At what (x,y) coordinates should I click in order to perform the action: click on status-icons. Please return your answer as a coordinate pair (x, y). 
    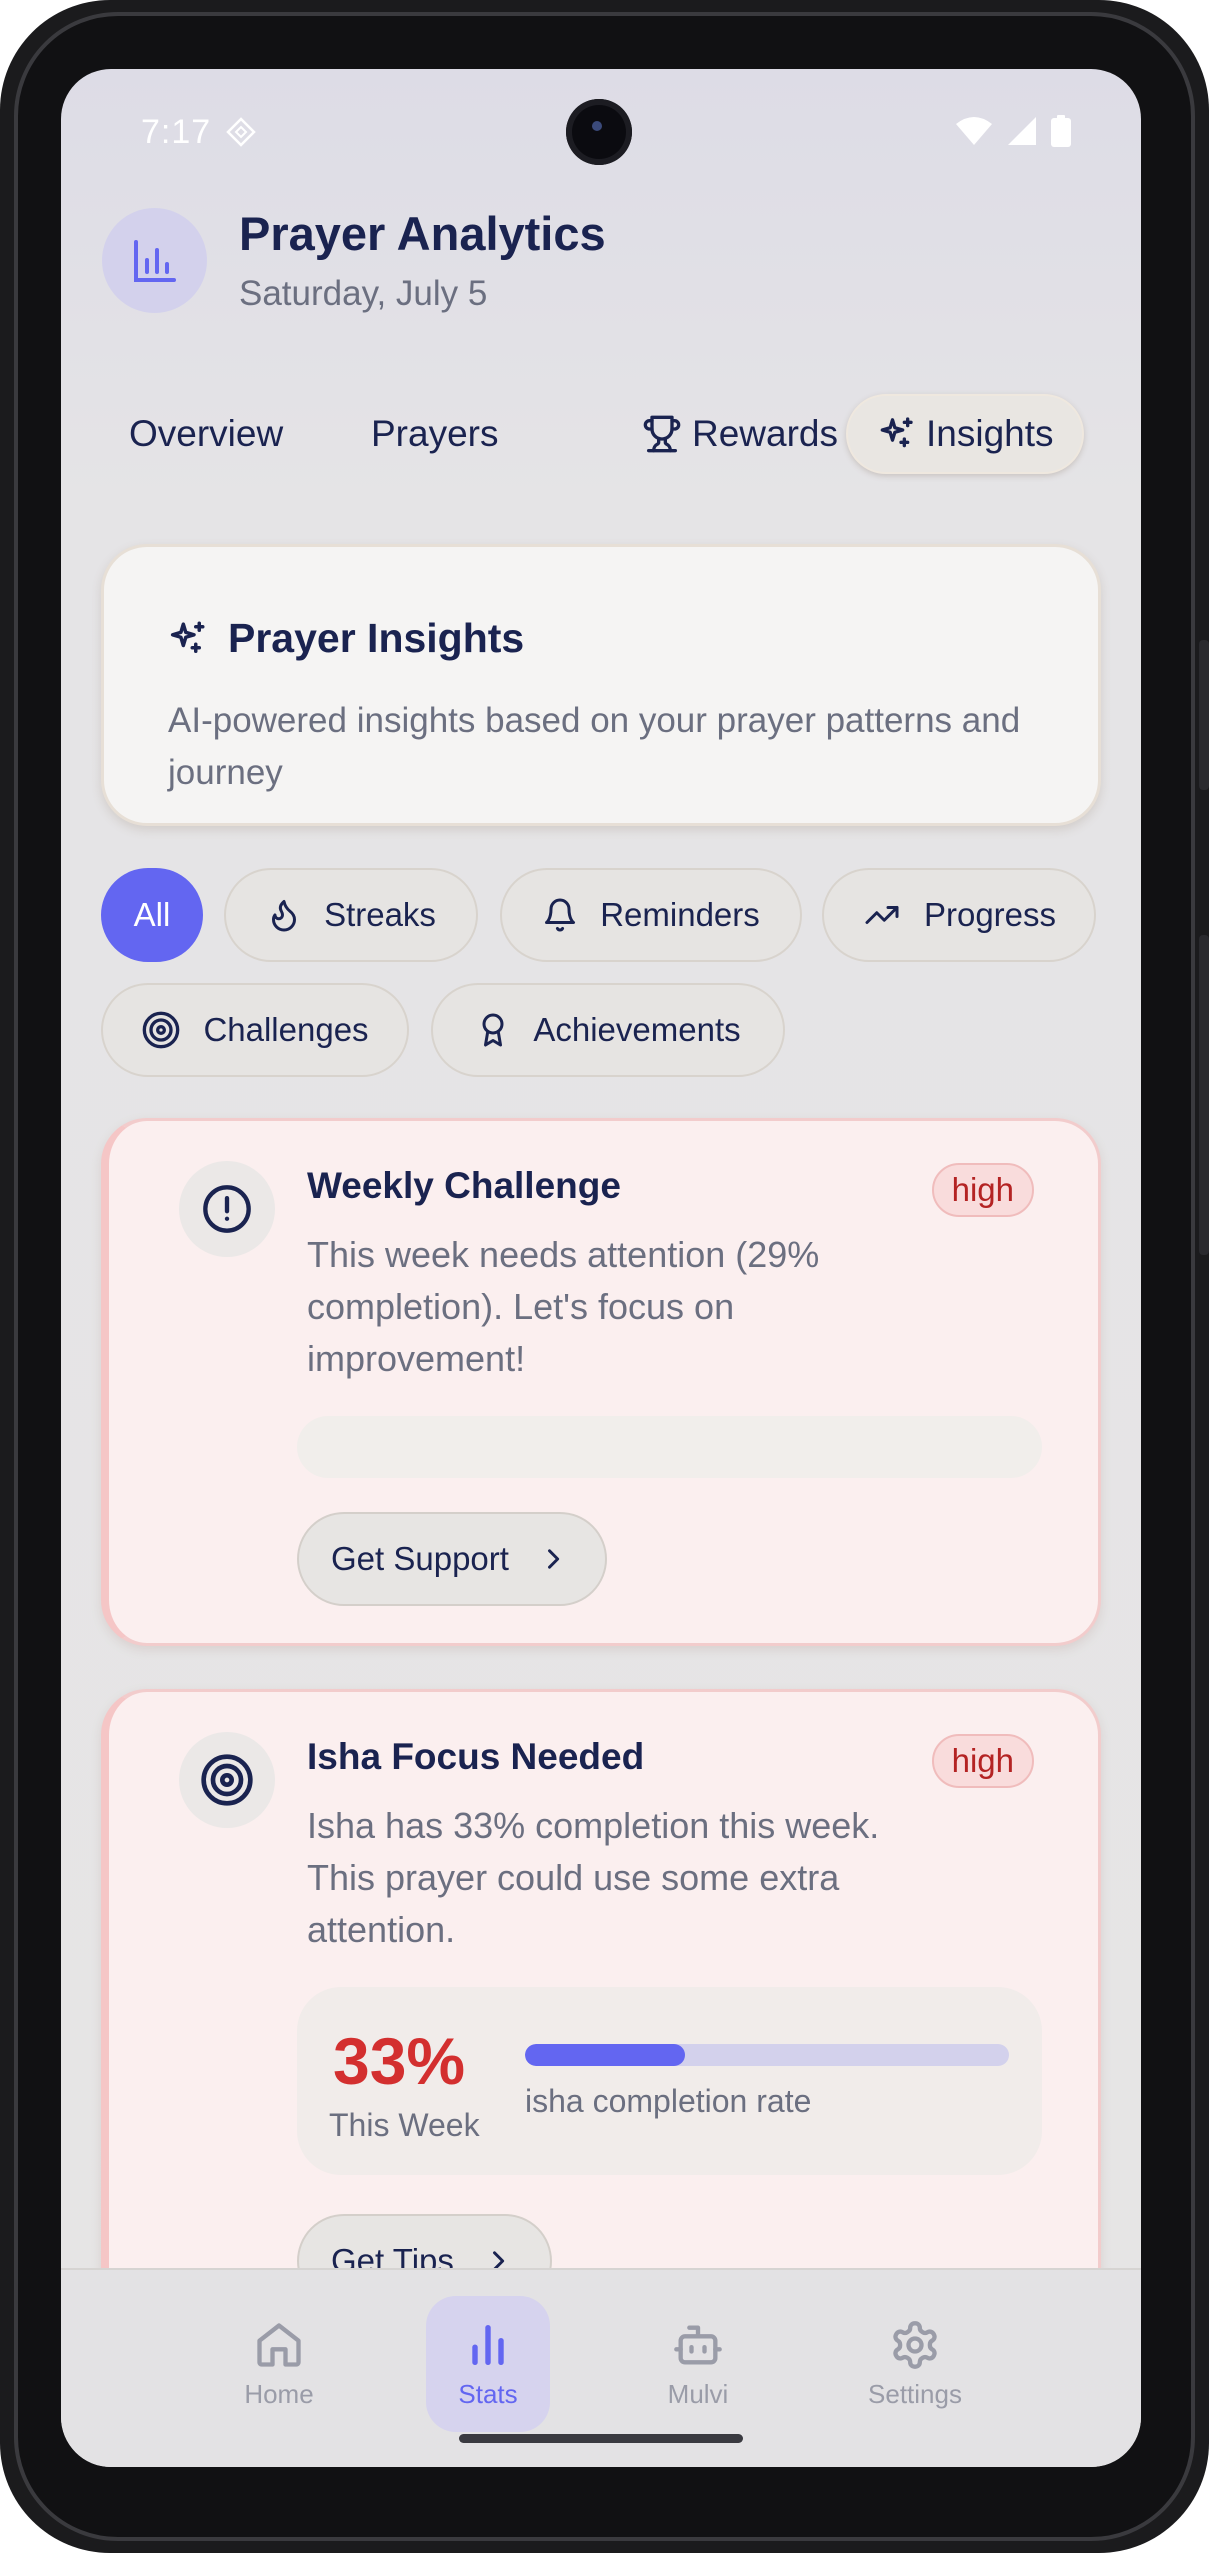
    Looking at the image, I should click on (1013, 131).